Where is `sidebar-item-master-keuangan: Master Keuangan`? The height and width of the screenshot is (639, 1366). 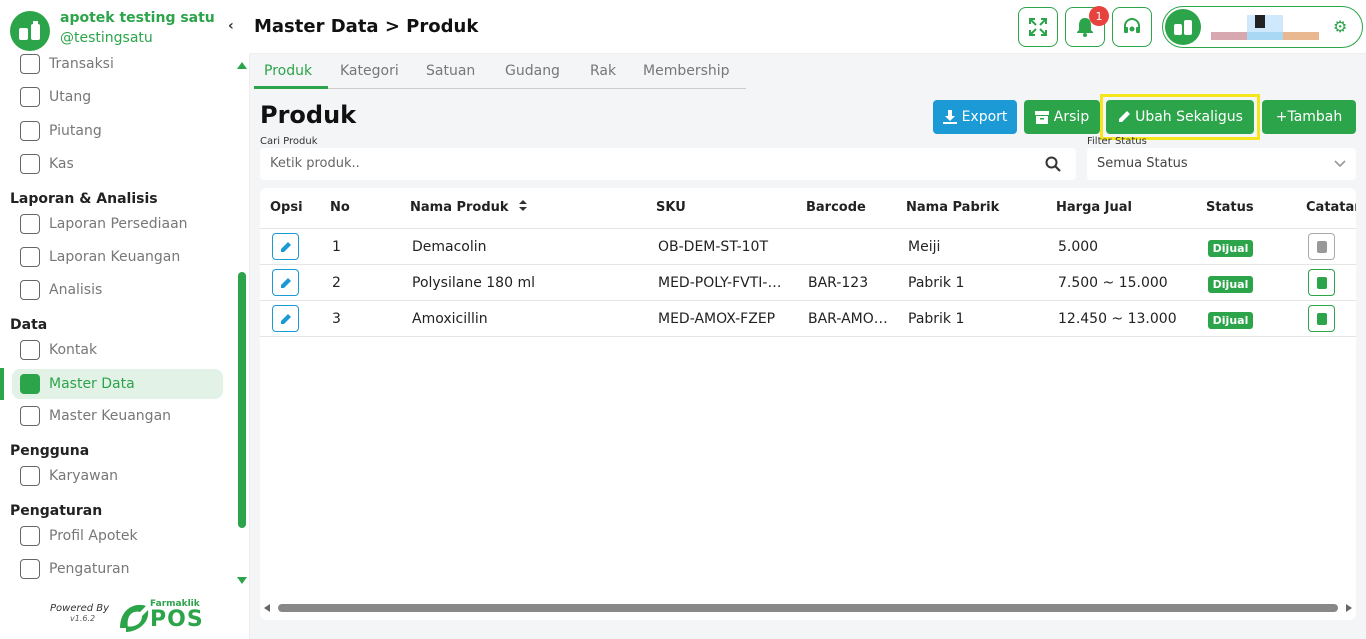
sidebar-item-master-keuangan: Master Keuangan is located at coordinates (95, 416).